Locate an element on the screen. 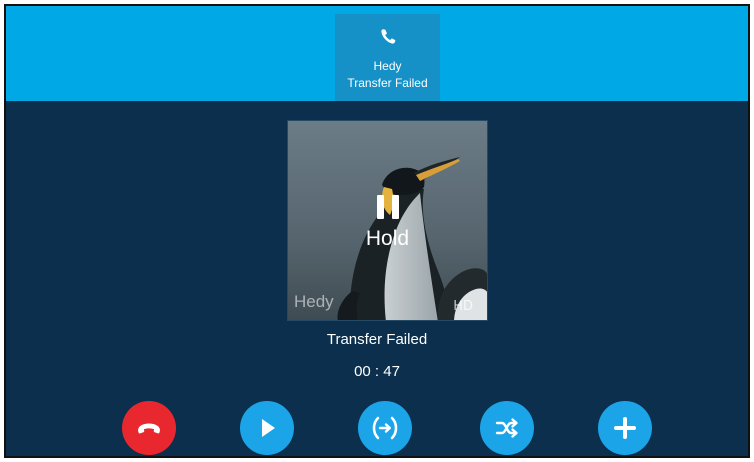  shuffle-icon is located at coordinates (506, 428).